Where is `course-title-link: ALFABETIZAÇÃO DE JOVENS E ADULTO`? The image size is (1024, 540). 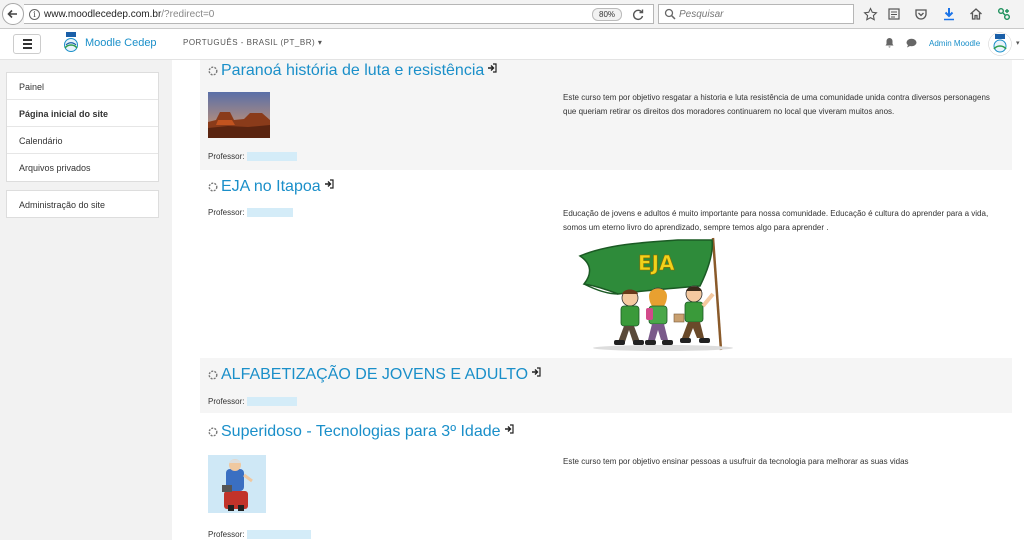 course-title-link: ALFABETIZAÇÃO DE JOVENS E ADULTO is located at coordinates (374, 375).